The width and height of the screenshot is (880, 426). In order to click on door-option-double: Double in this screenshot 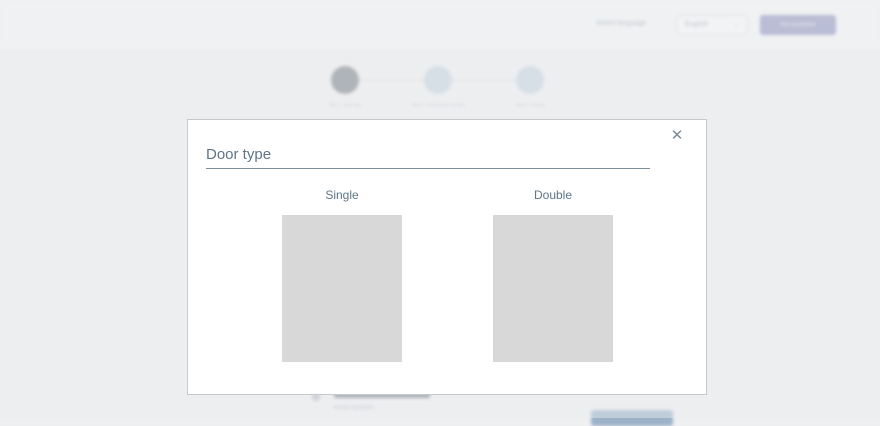, I will do `click(553, 274)`.